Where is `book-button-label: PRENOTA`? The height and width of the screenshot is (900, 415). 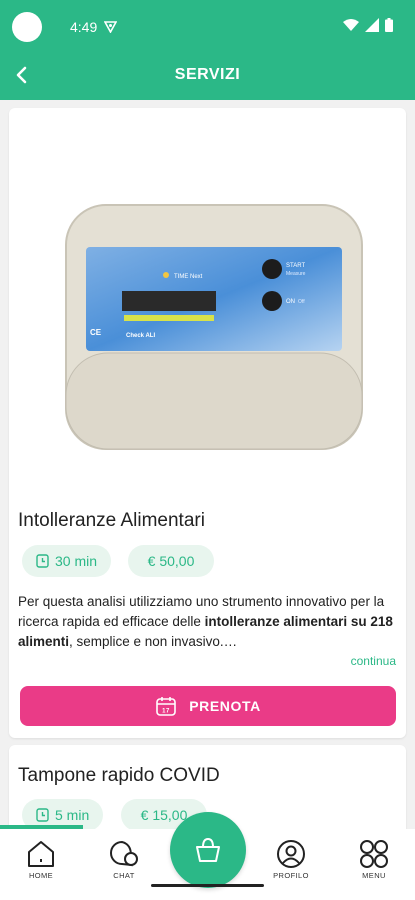 book-button-label: PRENOTA is located at coordinates (225, 706).